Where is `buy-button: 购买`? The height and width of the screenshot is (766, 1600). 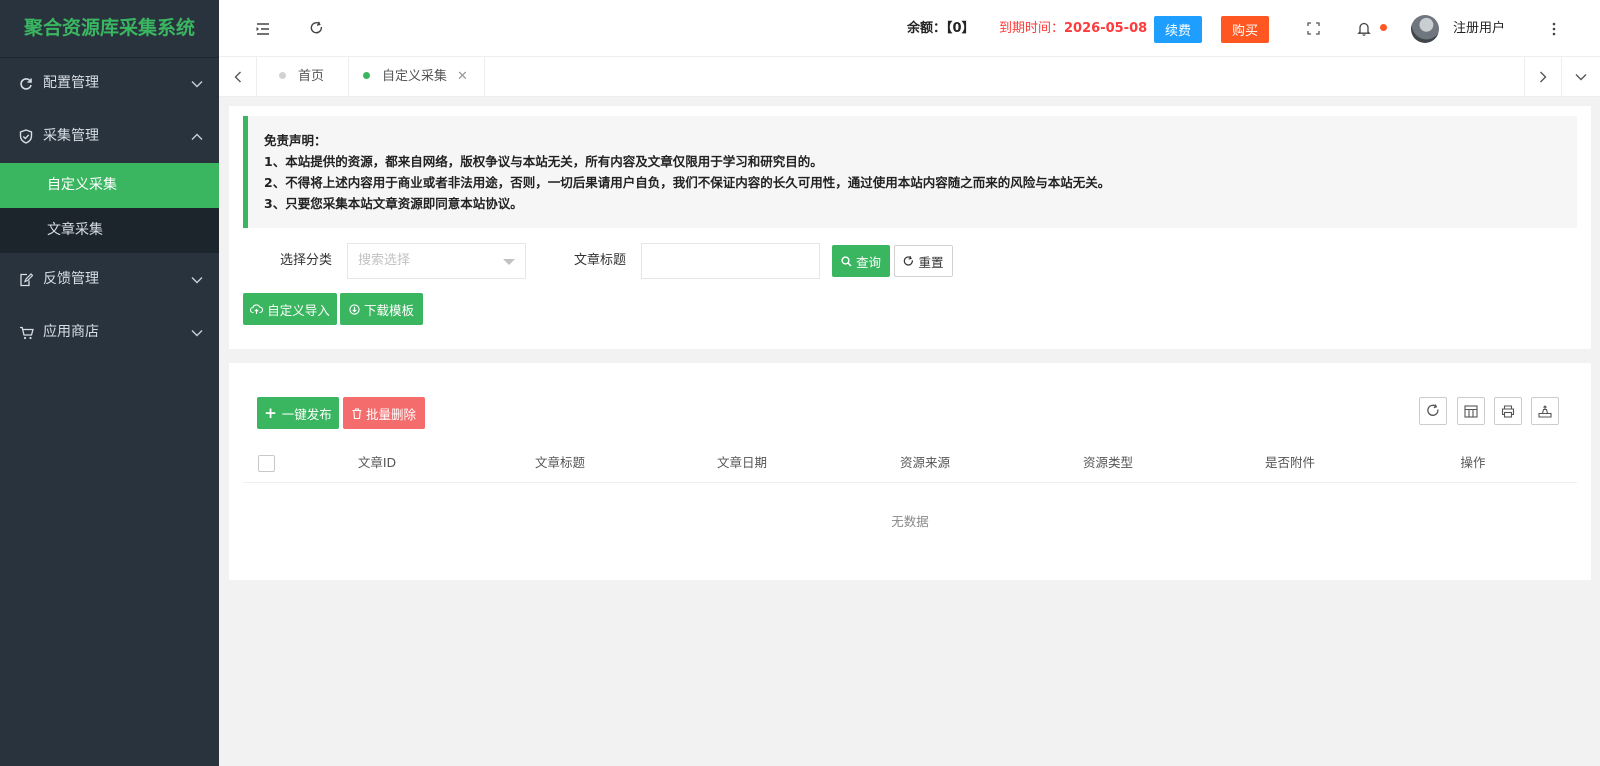
buy-button: 购买 is located at coordinates (1245, 29).